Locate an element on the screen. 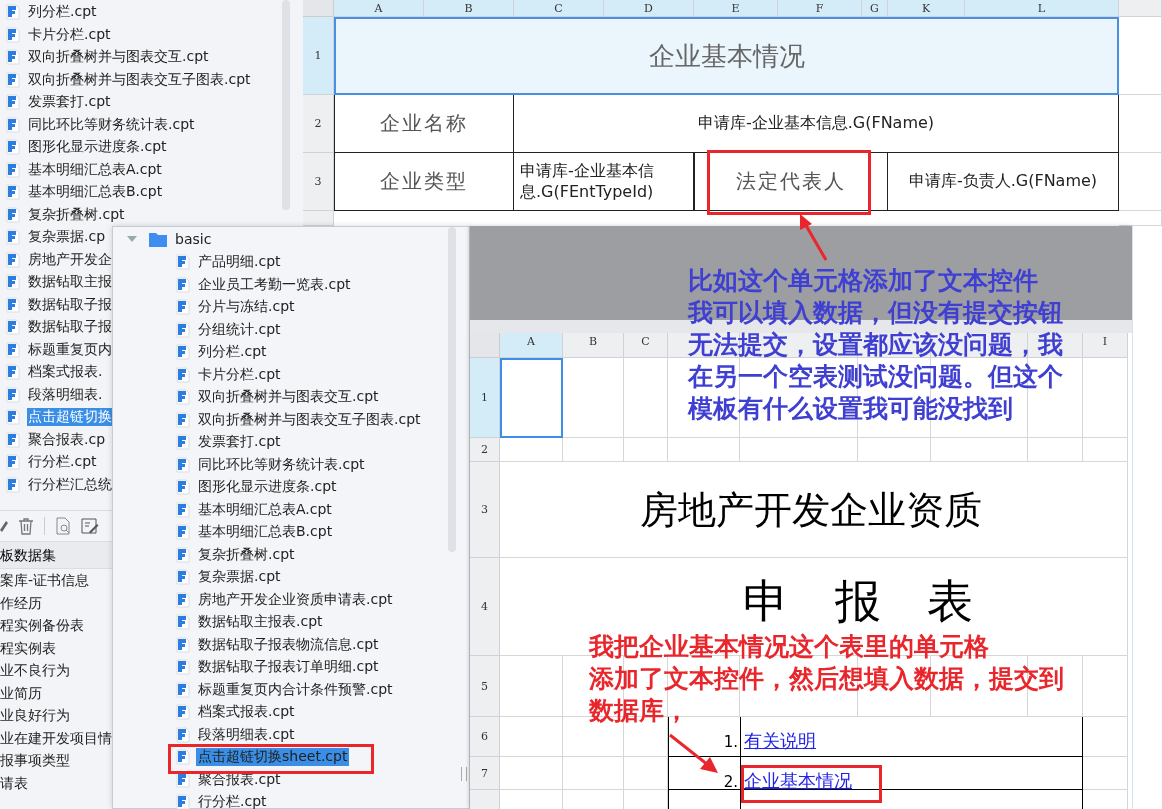  column-header: F is located at coordinates (820, 8).